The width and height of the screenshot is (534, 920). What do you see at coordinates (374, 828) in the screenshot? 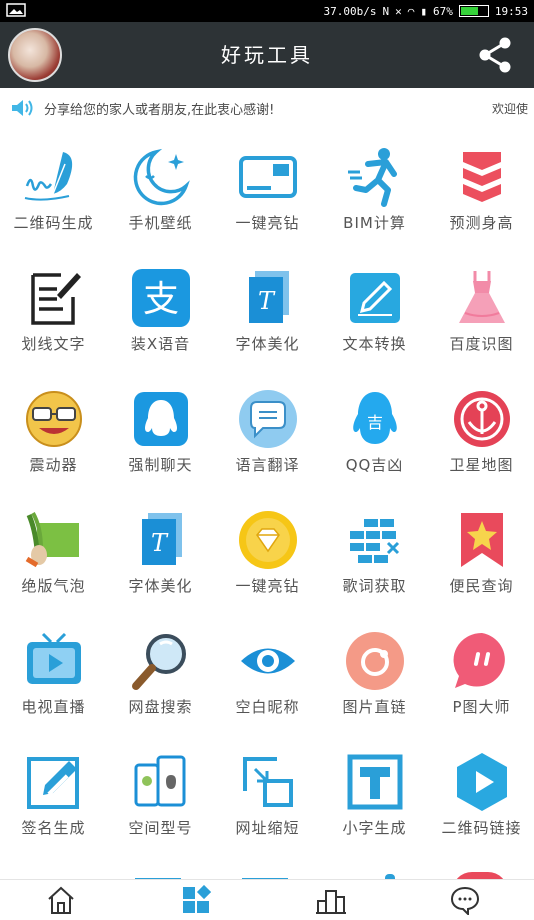
I see `tool-label: 小字生成` at bounding box center [374, 828].